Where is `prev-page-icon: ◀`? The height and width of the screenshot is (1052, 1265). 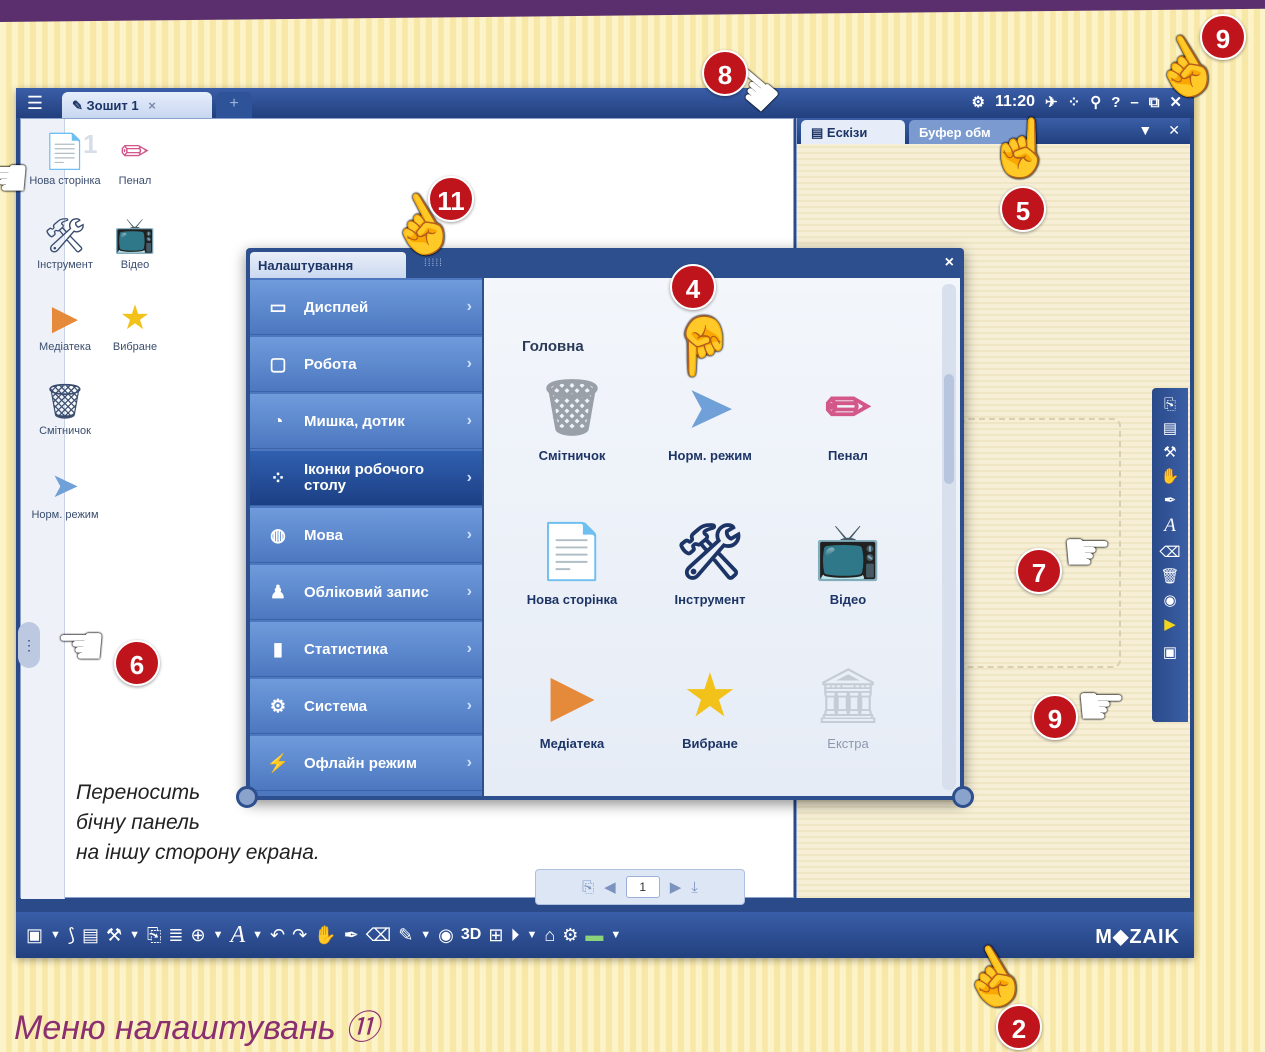 prev-page-icon: ◀ is located at coordinates (610, 887).